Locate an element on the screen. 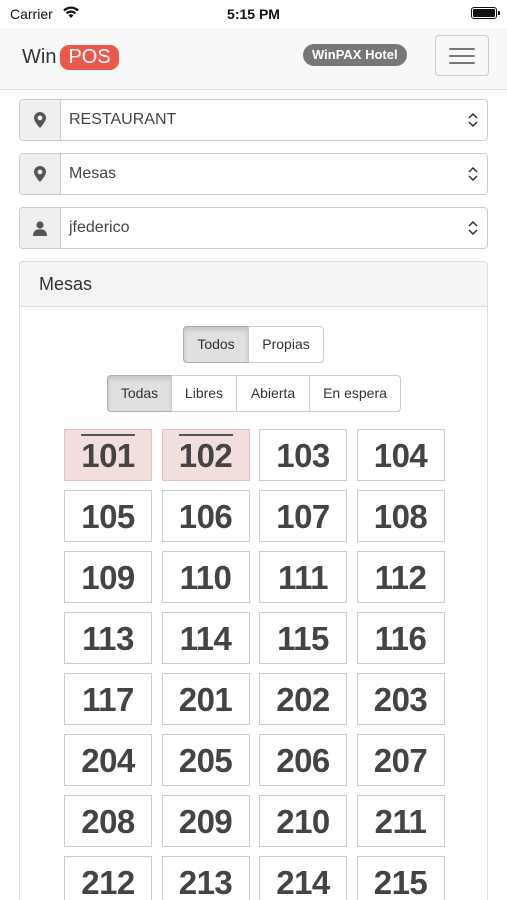 The image size is (507, 900). table-tile-207: 207 is located at coordinates (400, 760).